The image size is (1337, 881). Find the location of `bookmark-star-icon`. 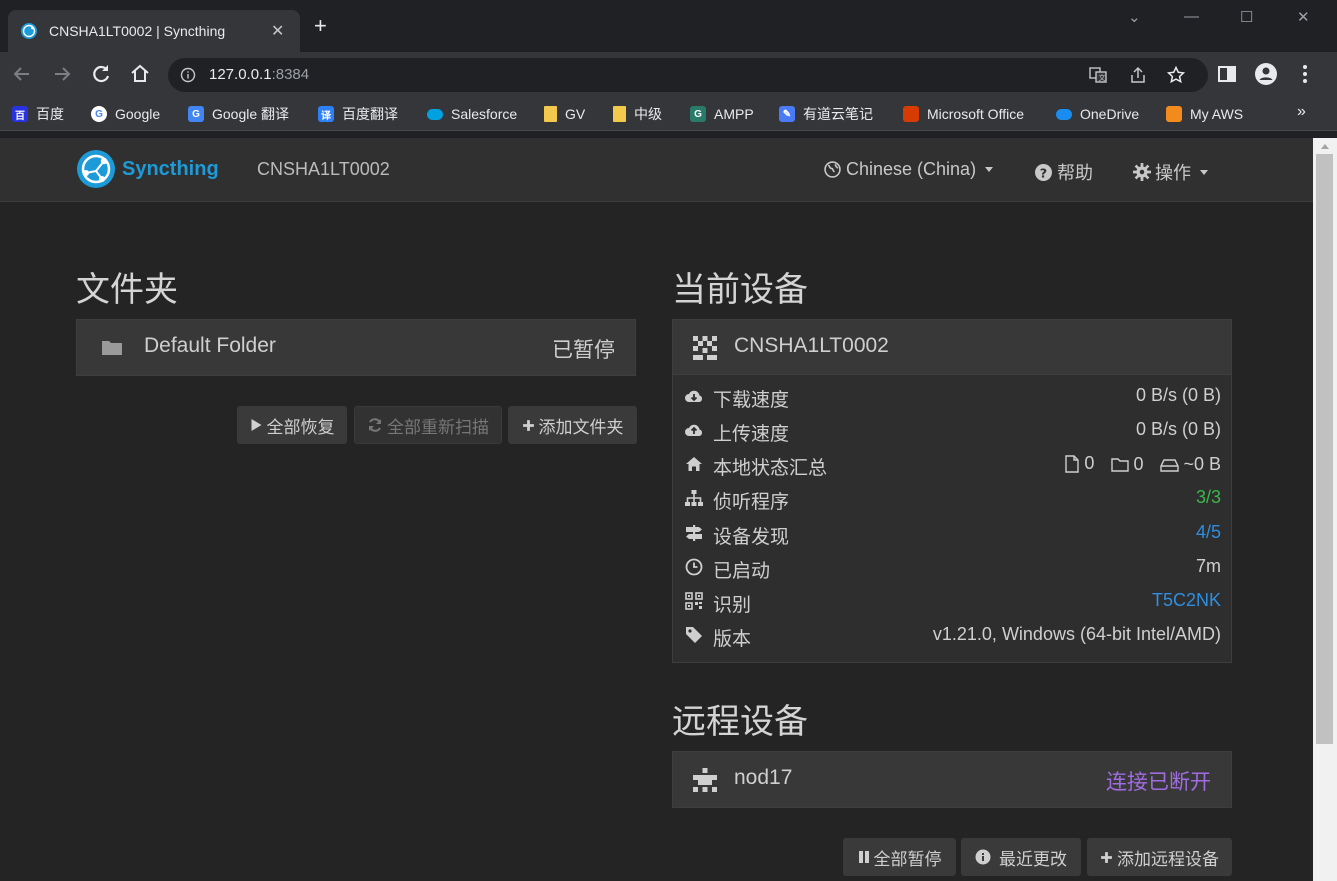

bookmark-star-icon is located at coordinates (1176, 75).